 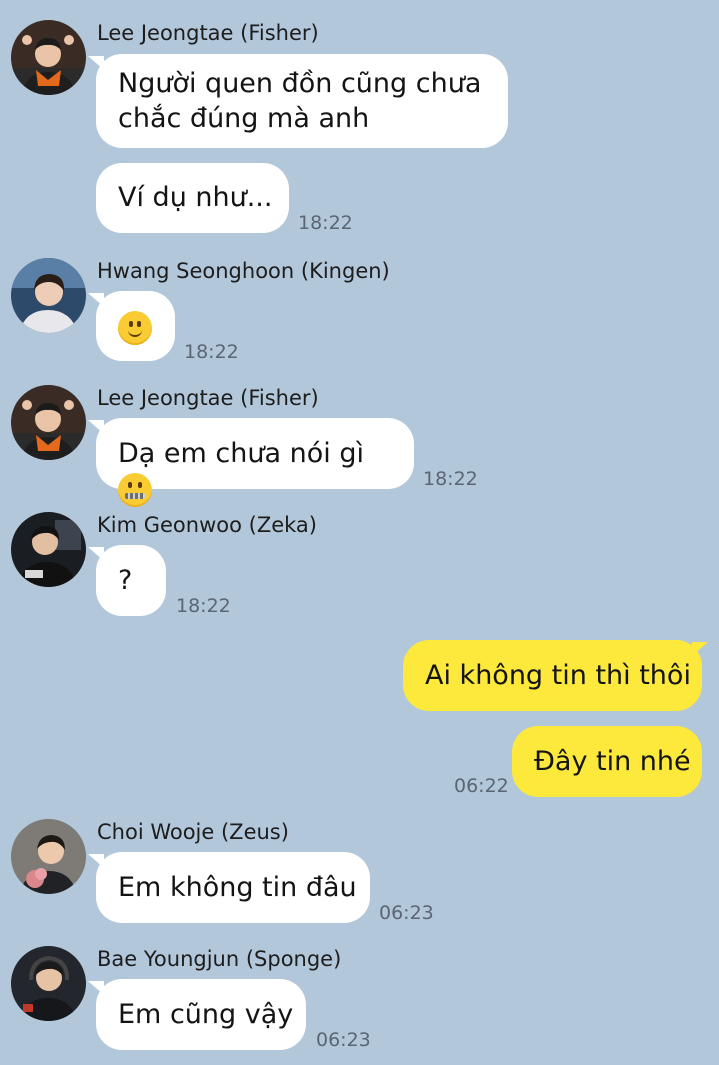 I want to click on message-text: Em không tin đâu, so click(x=237, y=887).